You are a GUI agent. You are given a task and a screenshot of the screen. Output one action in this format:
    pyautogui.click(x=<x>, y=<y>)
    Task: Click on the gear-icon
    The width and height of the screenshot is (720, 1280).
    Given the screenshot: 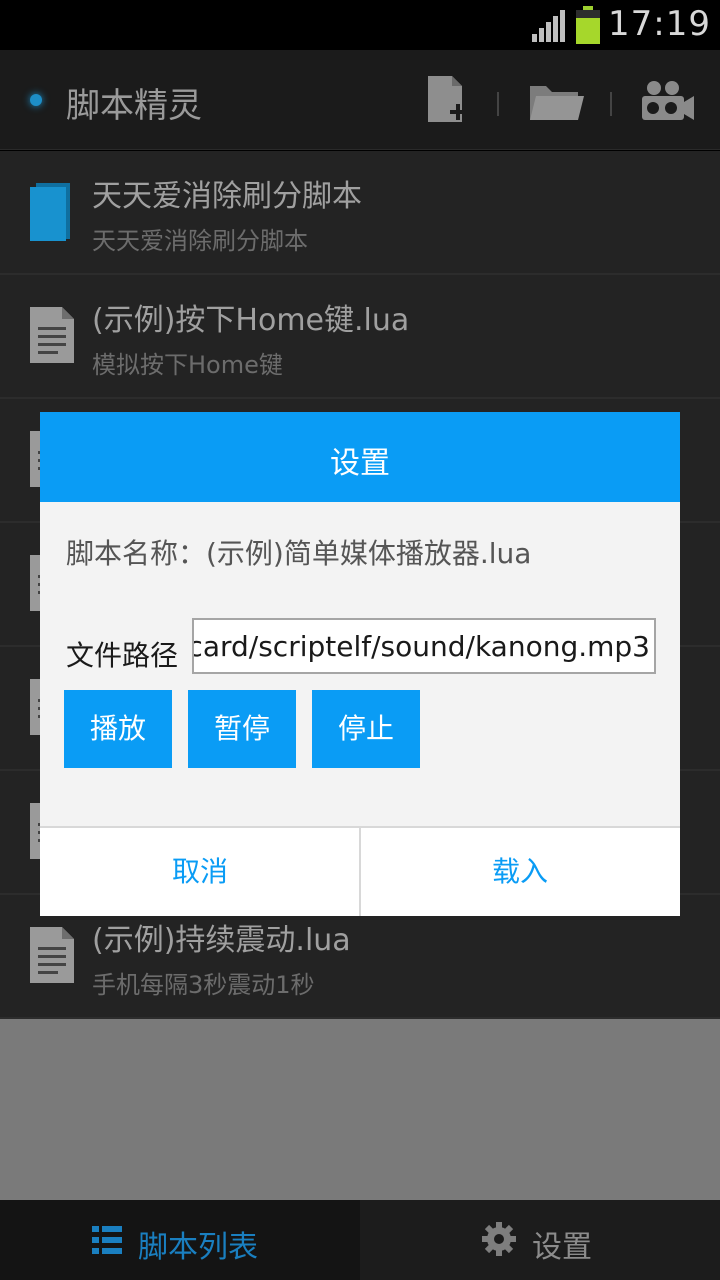 What is the action you would take?
    pyautogui.click(x=499, y=1239)
    